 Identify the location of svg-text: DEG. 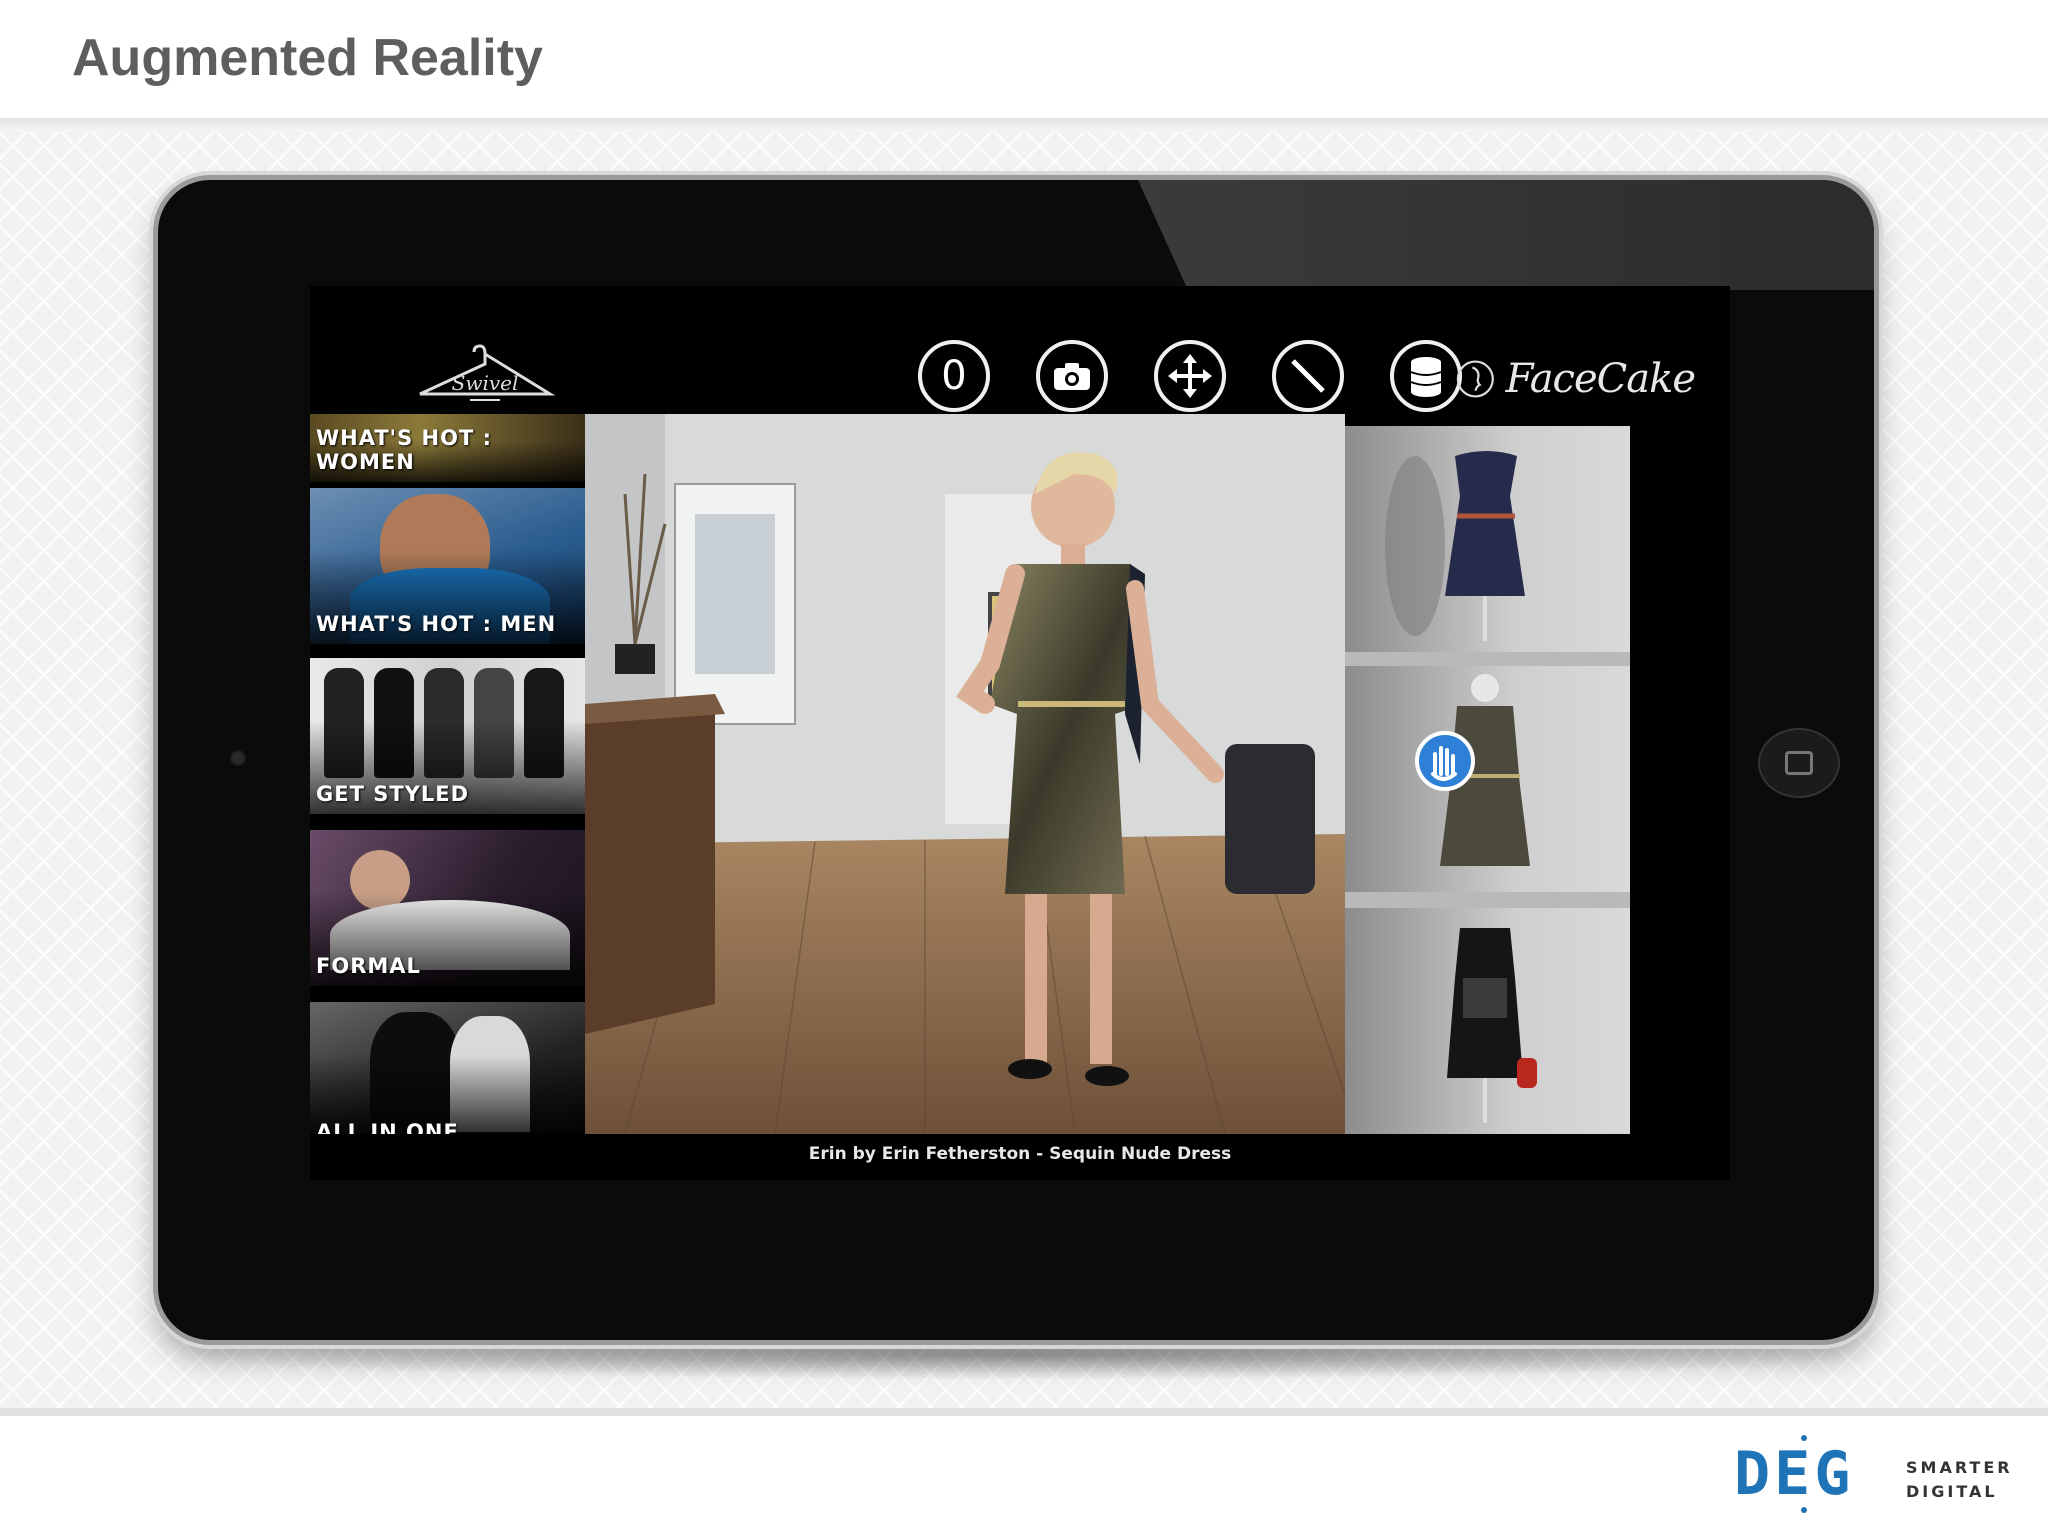
(1794, 1474).